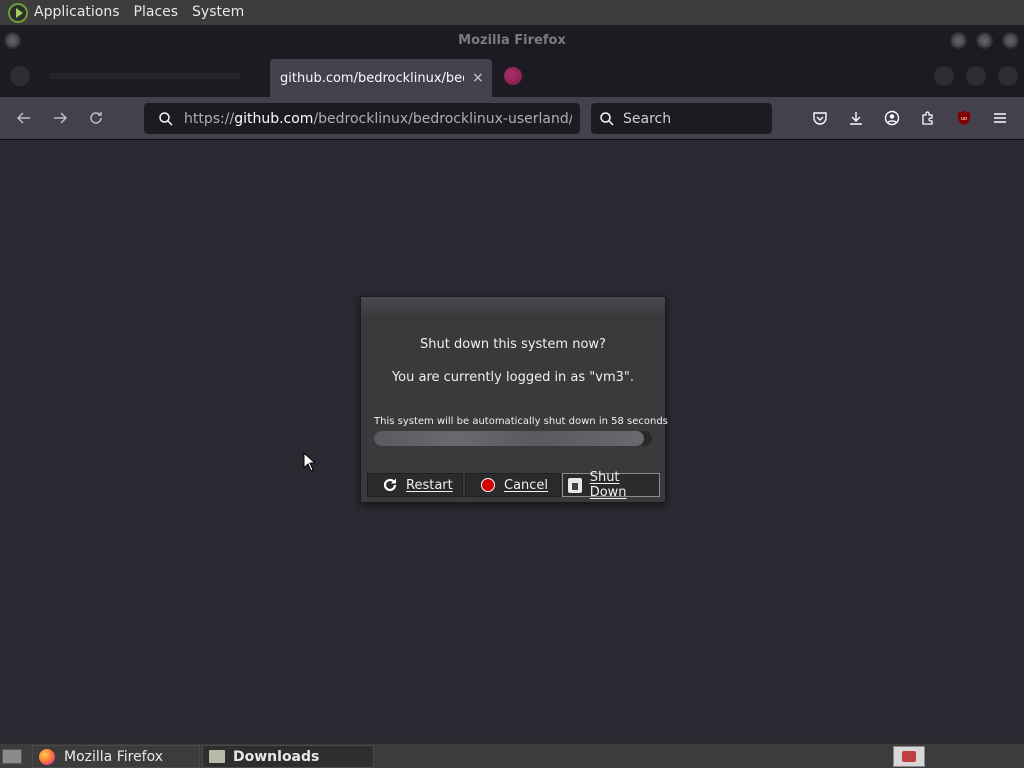 The image size is (1024, 768). I want to click on taskbar-item-firefox: Mozilla Firefox, so click(116, 756).